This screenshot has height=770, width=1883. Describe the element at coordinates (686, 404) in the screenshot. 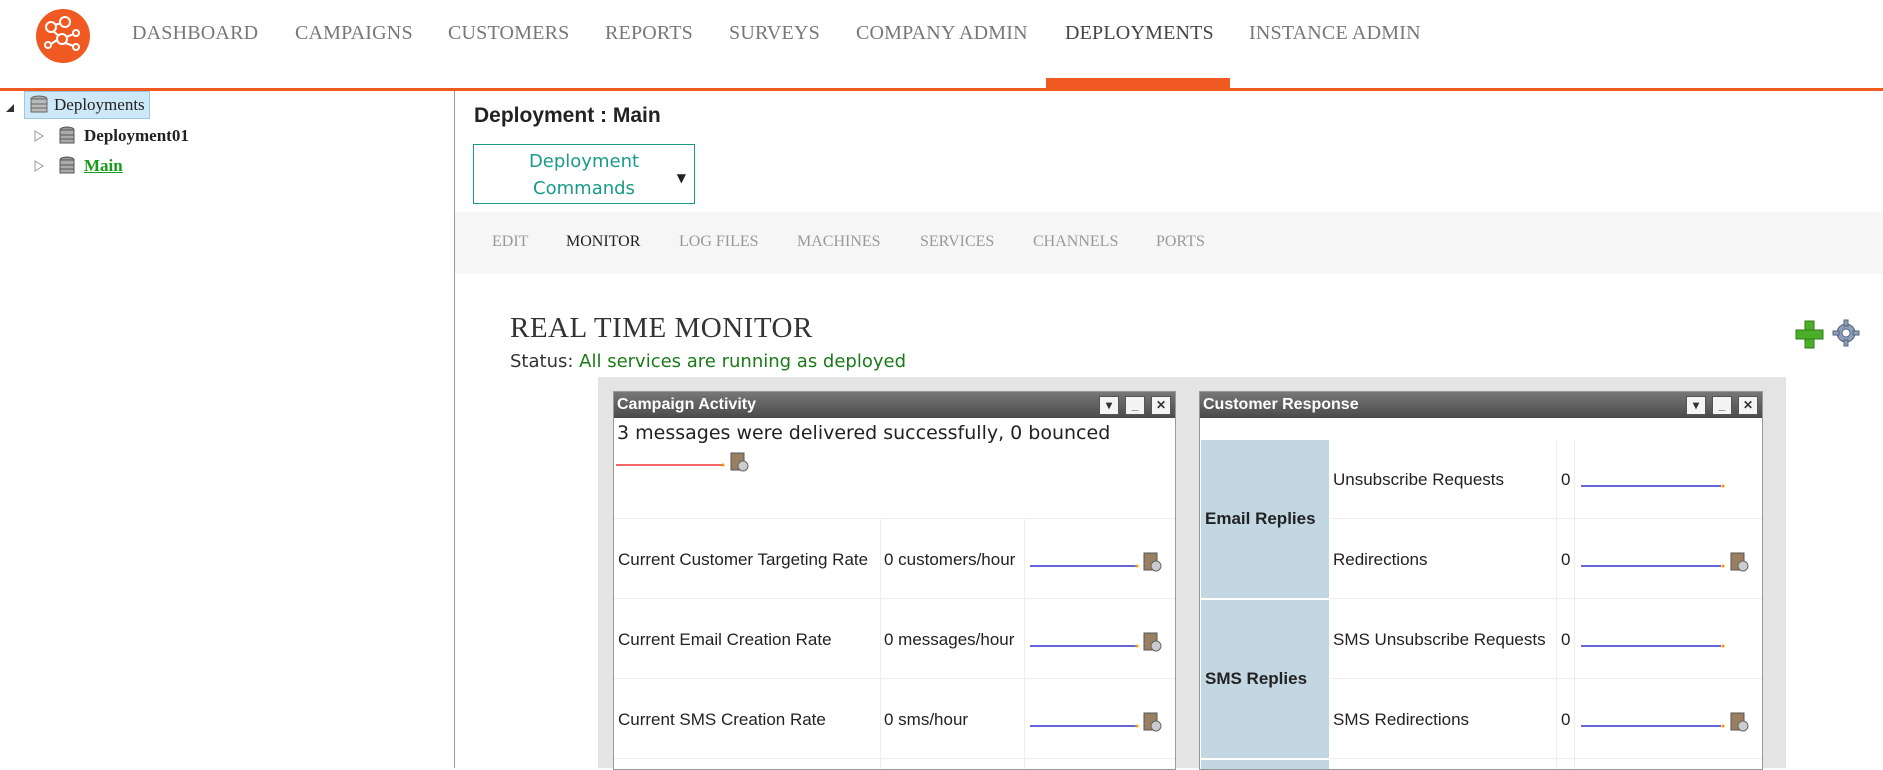

I see `panel-title: Campaign Activity` at that location.